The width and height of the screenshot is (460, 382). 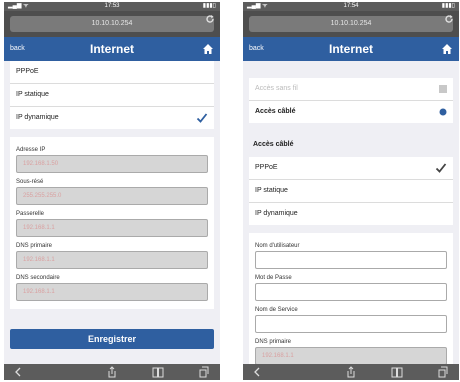 What do you see at coordinates (112, 228) in the screenshot?
I see `gateway-input: 192.168.1.1` at bounding box center [112, 228].